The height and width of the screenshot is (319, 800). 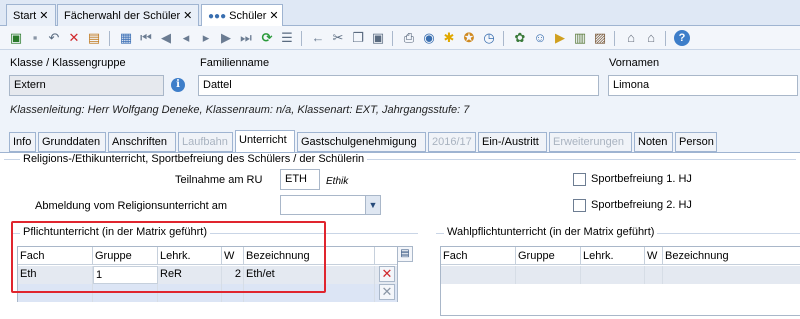 What do you see at coordinates (178, 85) in the screenshot?
I see `info-icon: i` at bounding box center [178, 85].